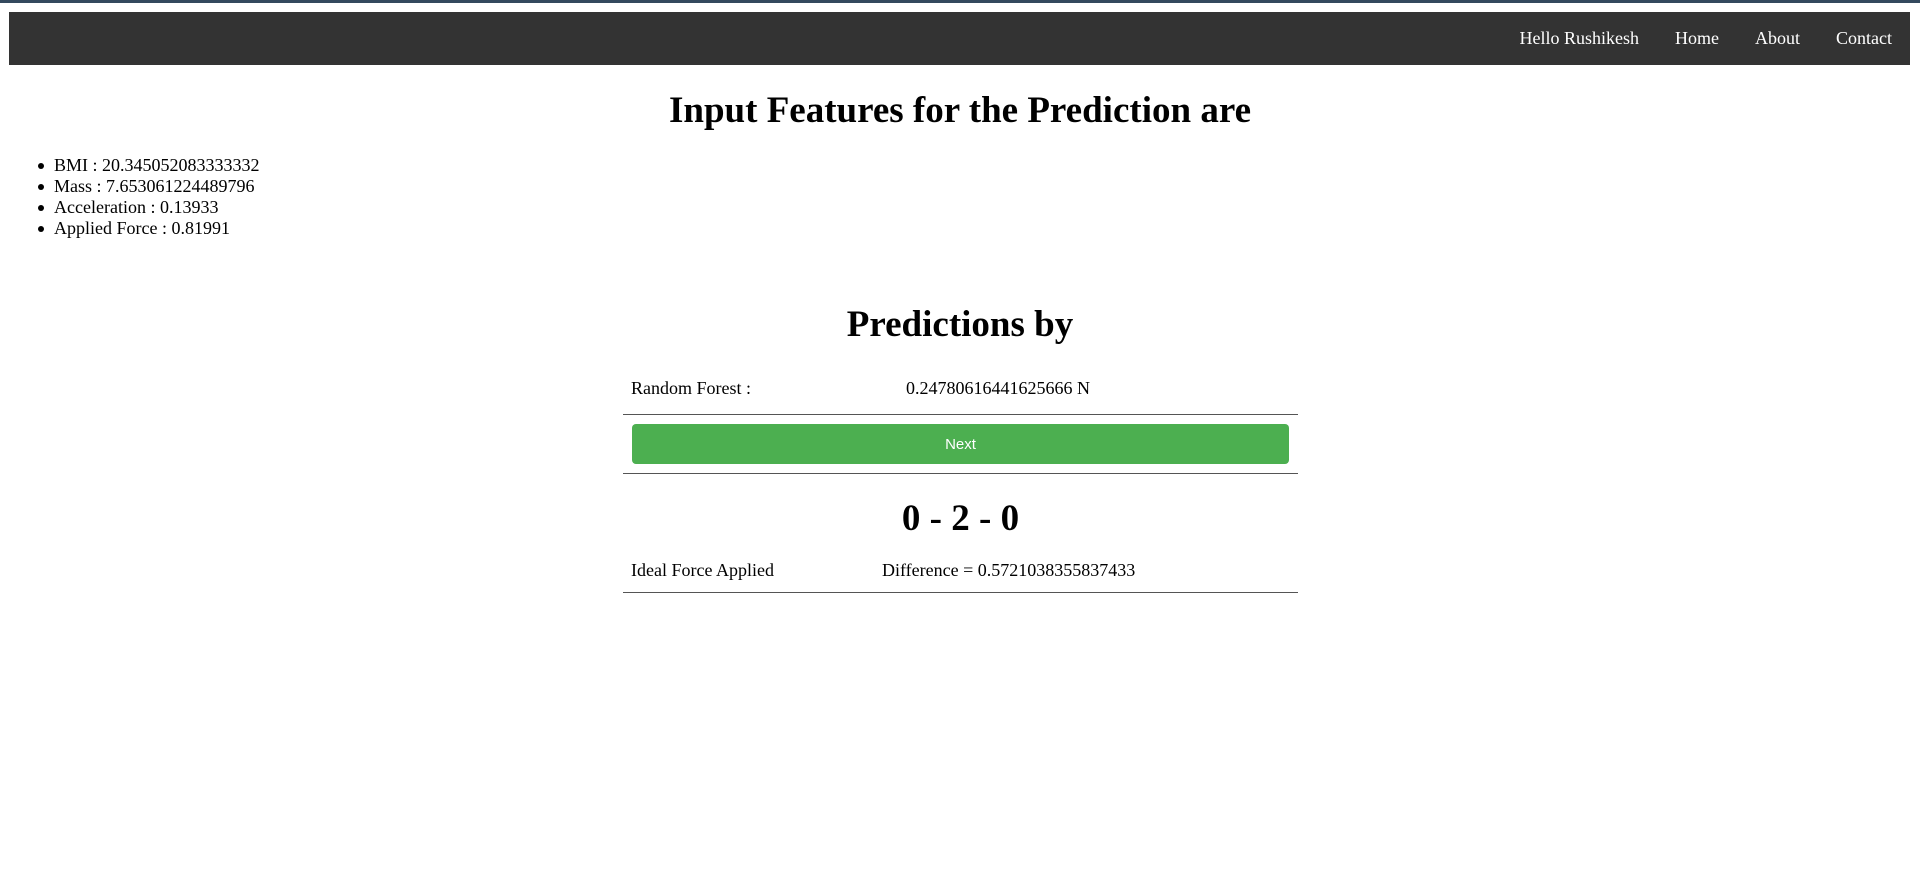 This screenshot has width=1920, height=887. Describe the element at coordinates (1864, 38) in the screenshot. I see `nav-link-contact: Contact` at that location.